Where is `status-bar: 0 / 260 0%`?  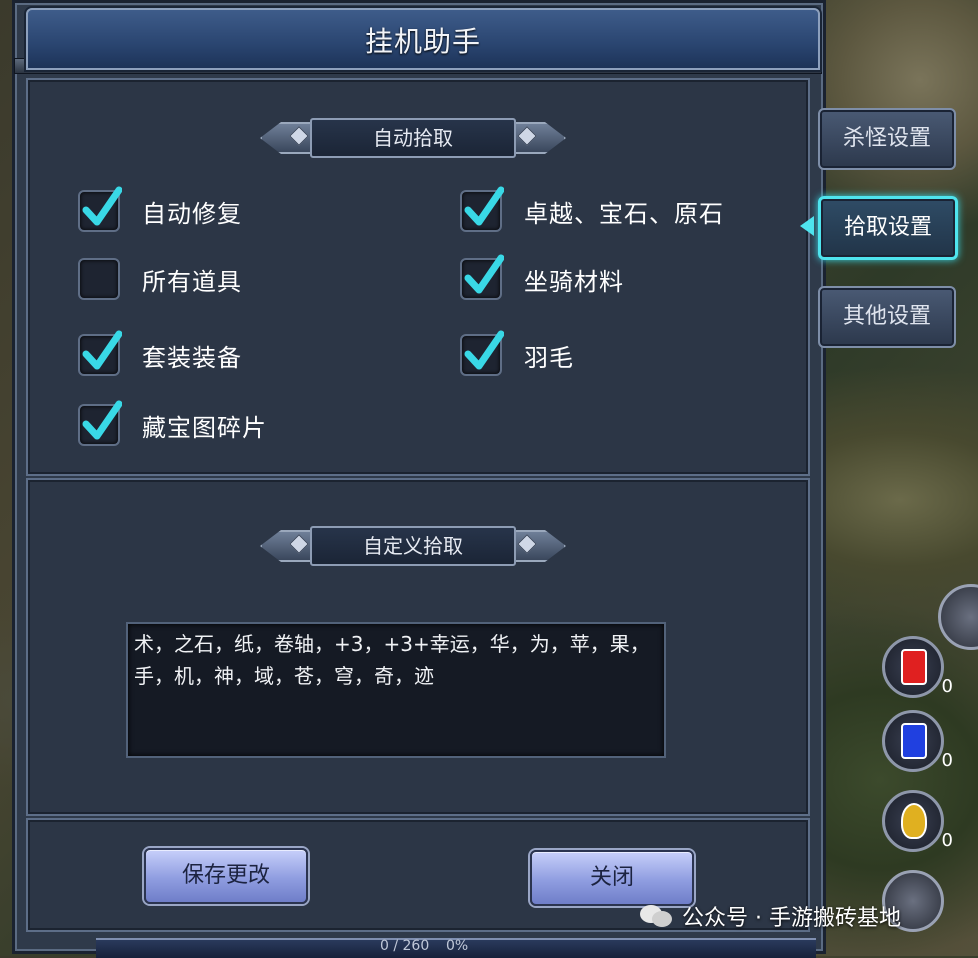 status-bar: 0 / 260 0% is located at coordinates (456, 948).